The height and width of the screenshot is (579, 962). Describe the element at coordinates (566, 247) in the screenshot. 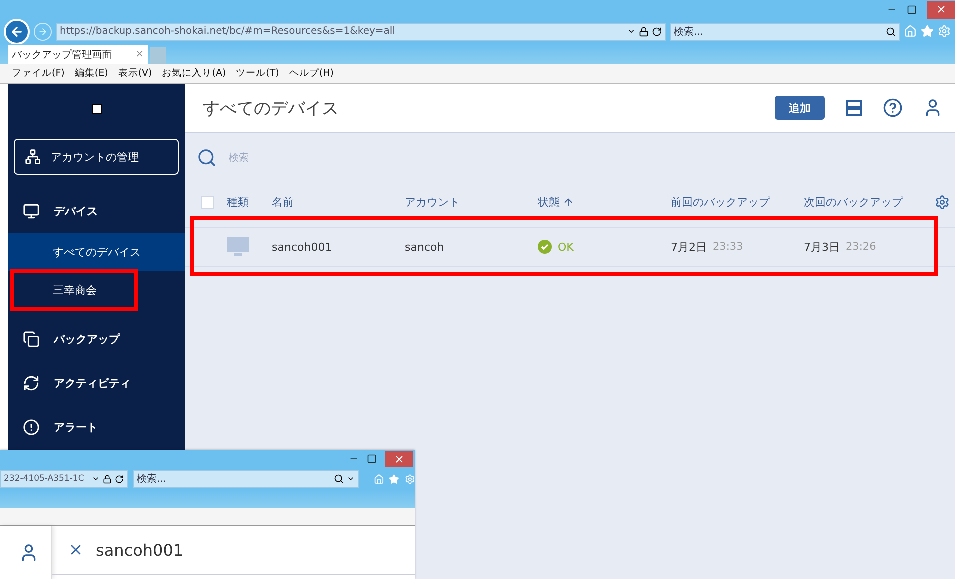

I see `status-text: OK` at that location.